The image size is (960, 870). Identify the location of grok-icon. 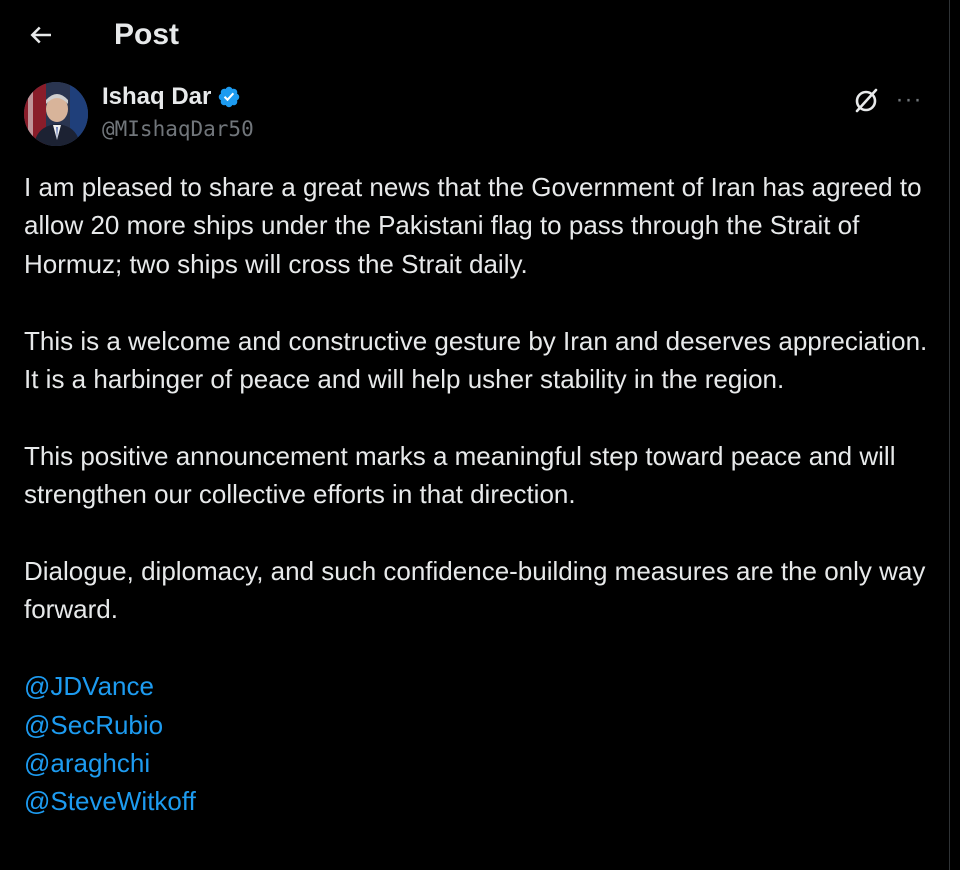
(866, 100).